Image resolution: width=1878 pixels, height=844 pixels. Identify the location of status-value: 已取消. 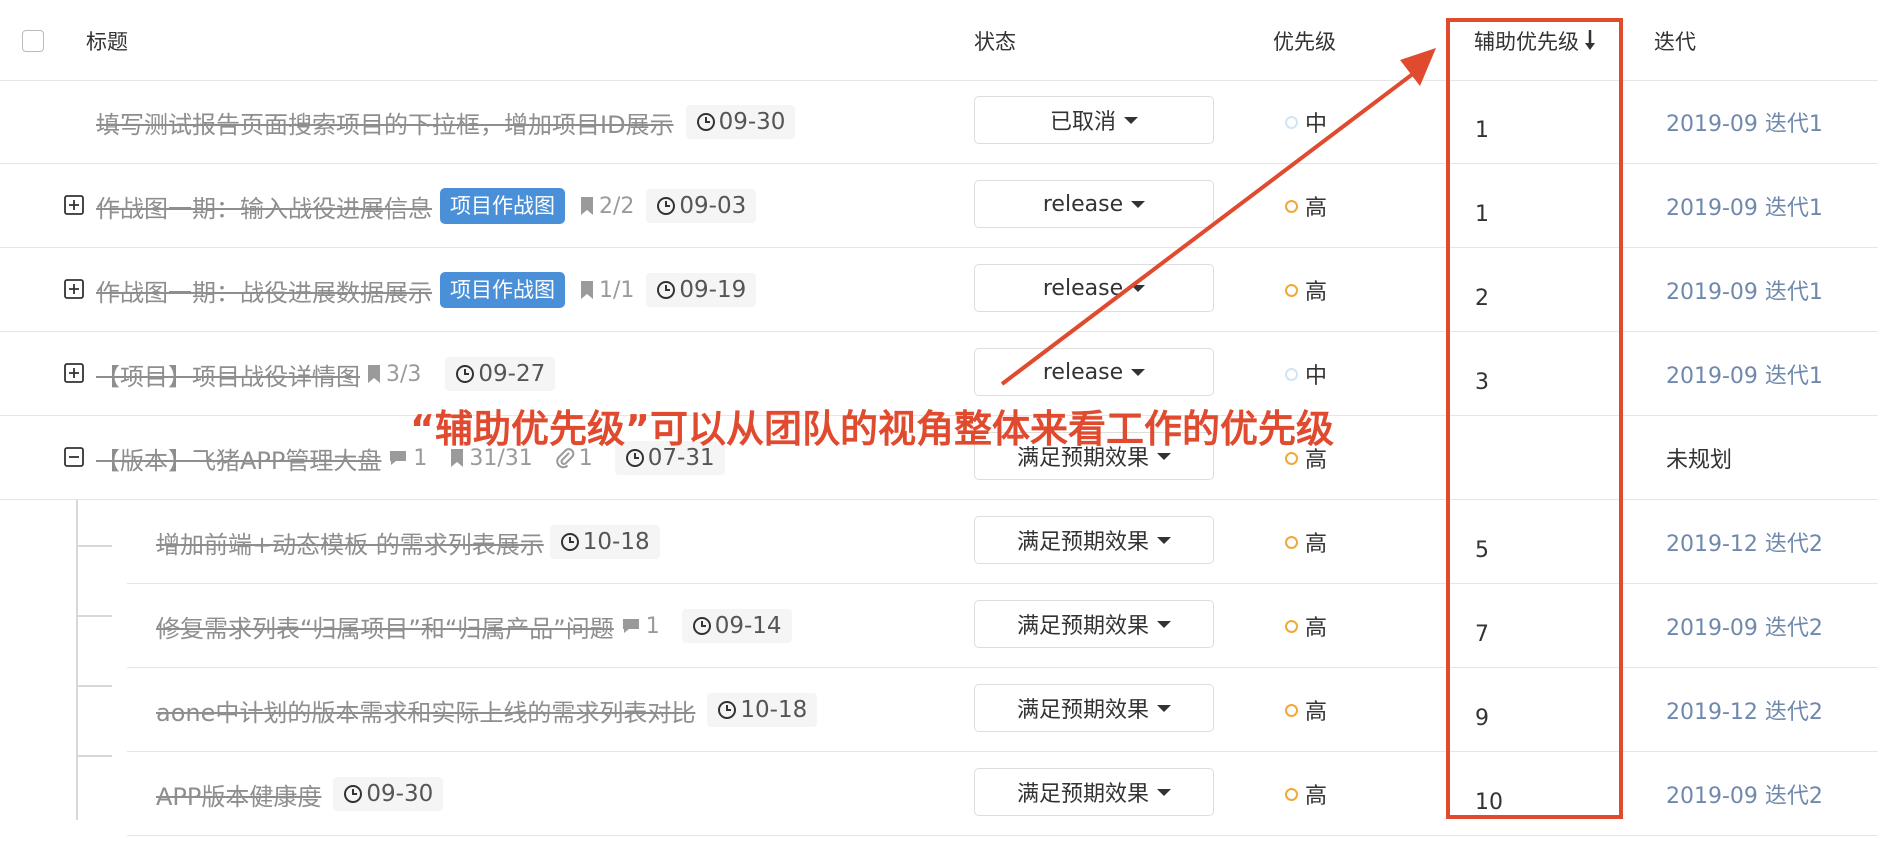
(1082, 122).